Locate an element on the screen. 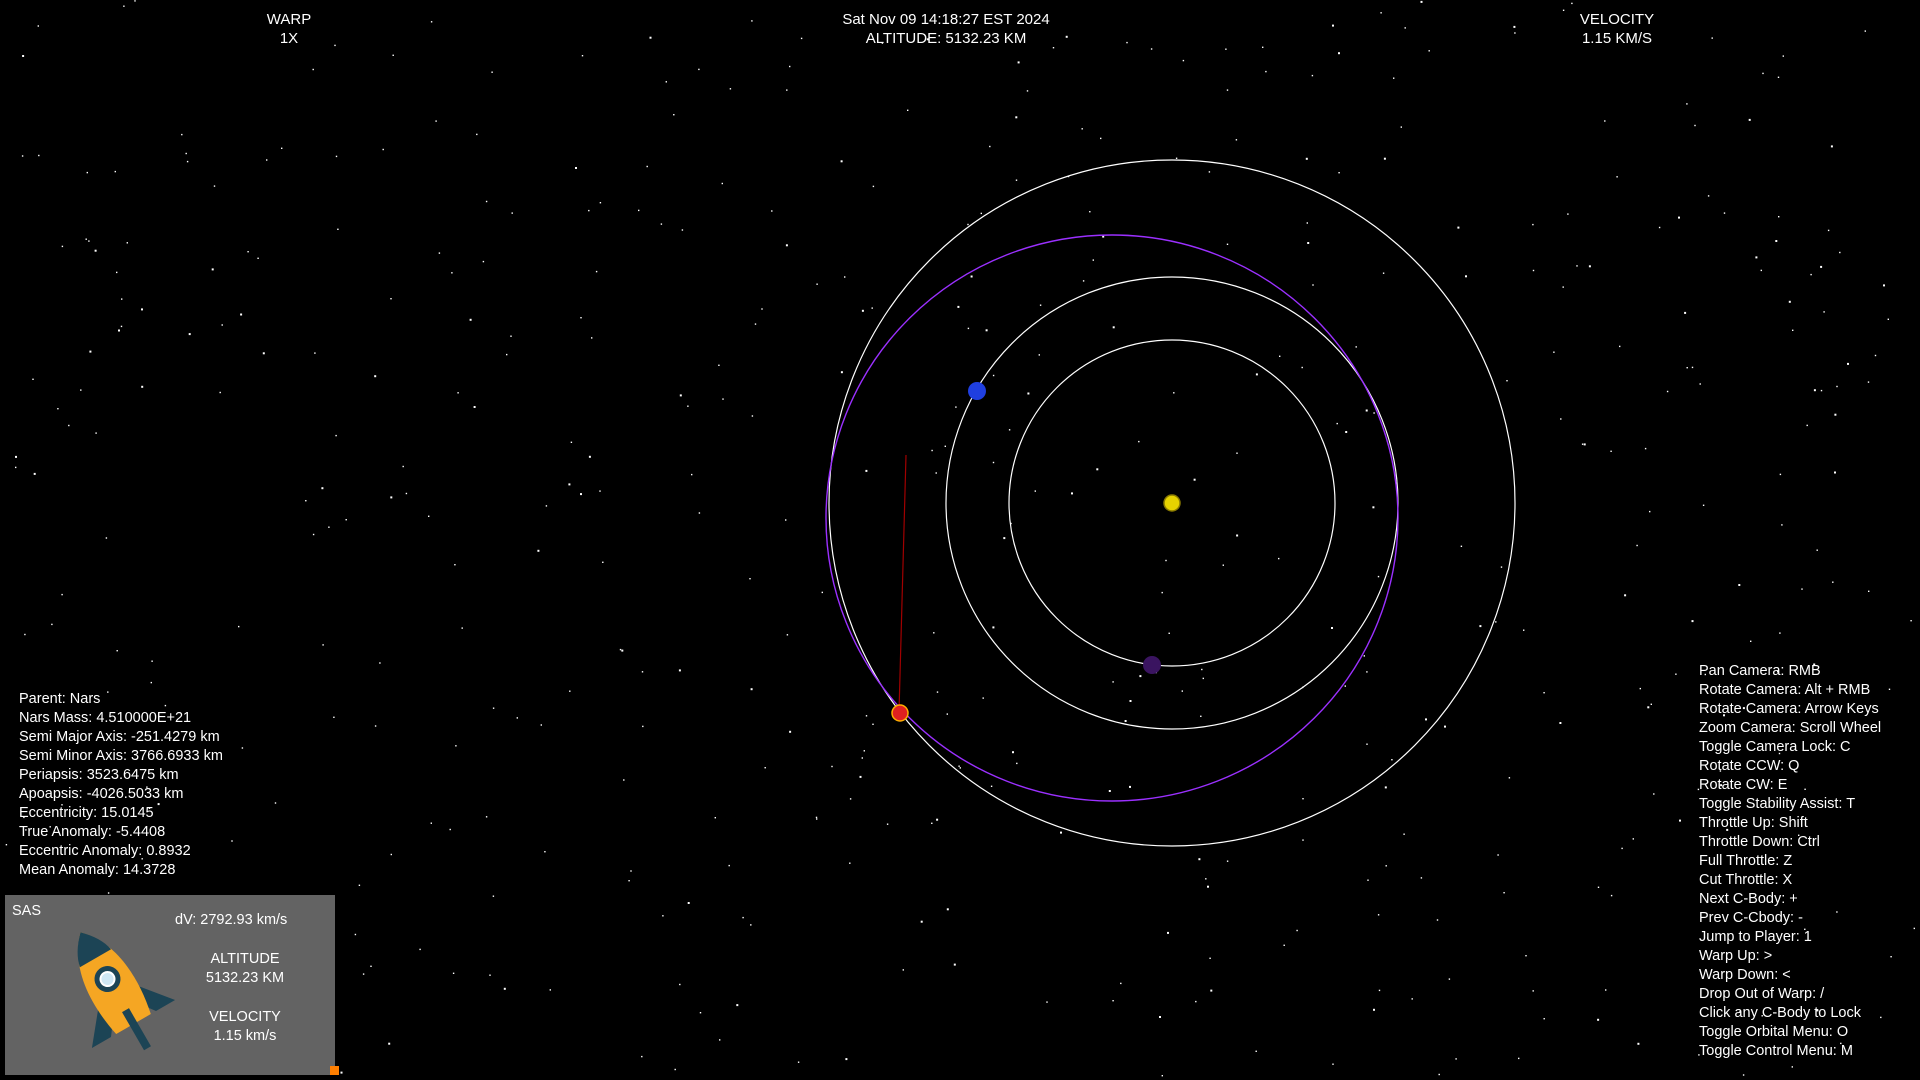 The image size is (1920, 1080). purple-planet-body is located at coordinates (1152, 665).